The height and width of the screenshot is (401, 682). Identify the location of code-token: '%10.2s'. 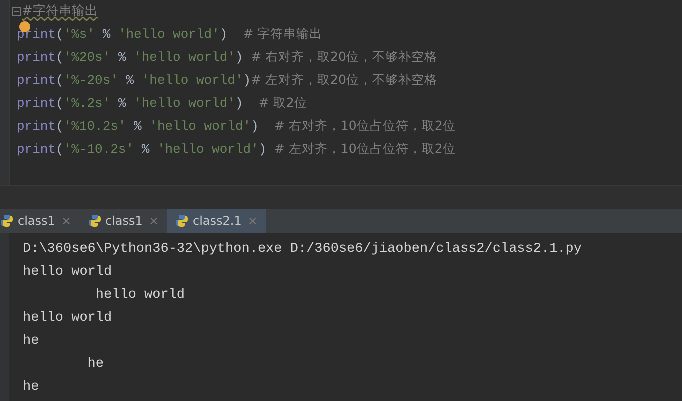
(95, 126).